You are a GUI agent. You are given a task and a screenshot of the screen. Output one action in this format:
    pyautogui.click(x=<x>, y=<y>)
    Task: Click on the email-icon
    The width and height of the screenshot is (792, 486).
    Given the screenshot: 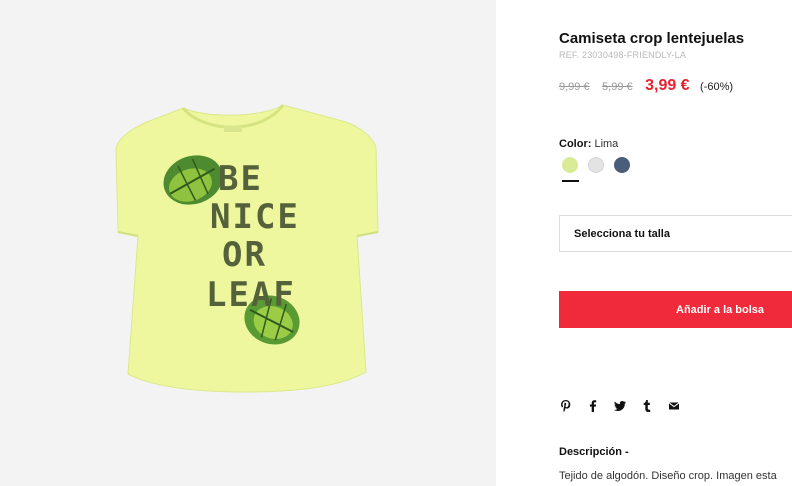 What is the action you would take?
    pyautogui.click(x=674, y=406)
    